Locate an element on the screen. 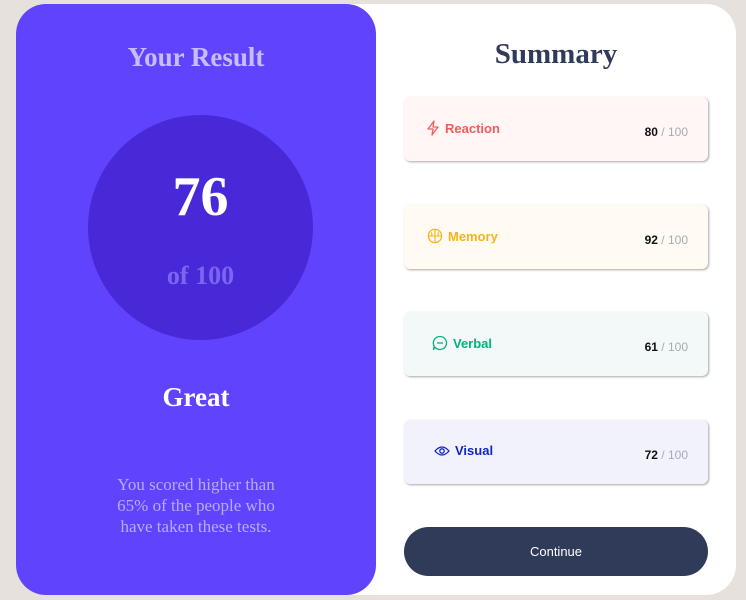  summary-item-score: 61 / 100 is located at coordinates (666, 347).